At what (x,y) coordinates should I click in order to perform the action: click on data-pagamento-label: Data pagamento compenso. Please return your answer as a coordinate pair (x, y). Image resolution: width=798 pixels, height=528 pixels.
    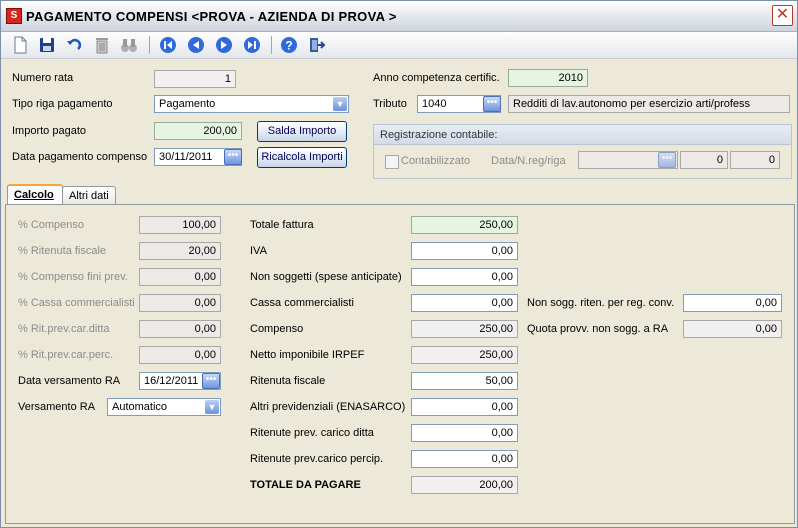
    Looking at the image, I should click on (80, 157).